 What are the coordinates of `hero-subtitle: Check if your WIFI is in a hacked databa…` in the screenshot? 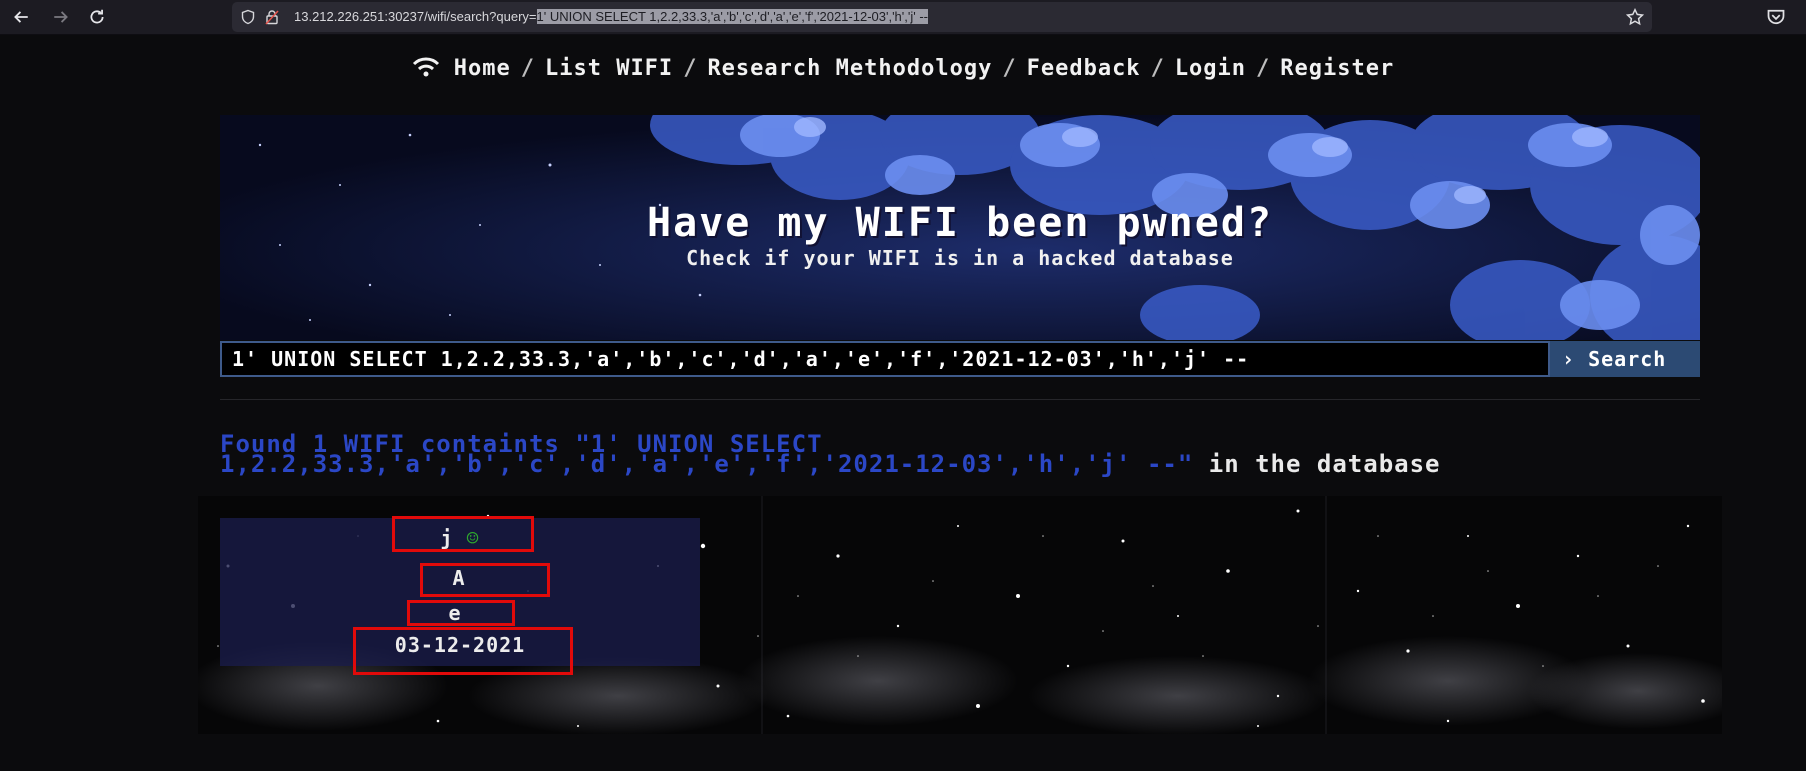 It's located at (960, 258).